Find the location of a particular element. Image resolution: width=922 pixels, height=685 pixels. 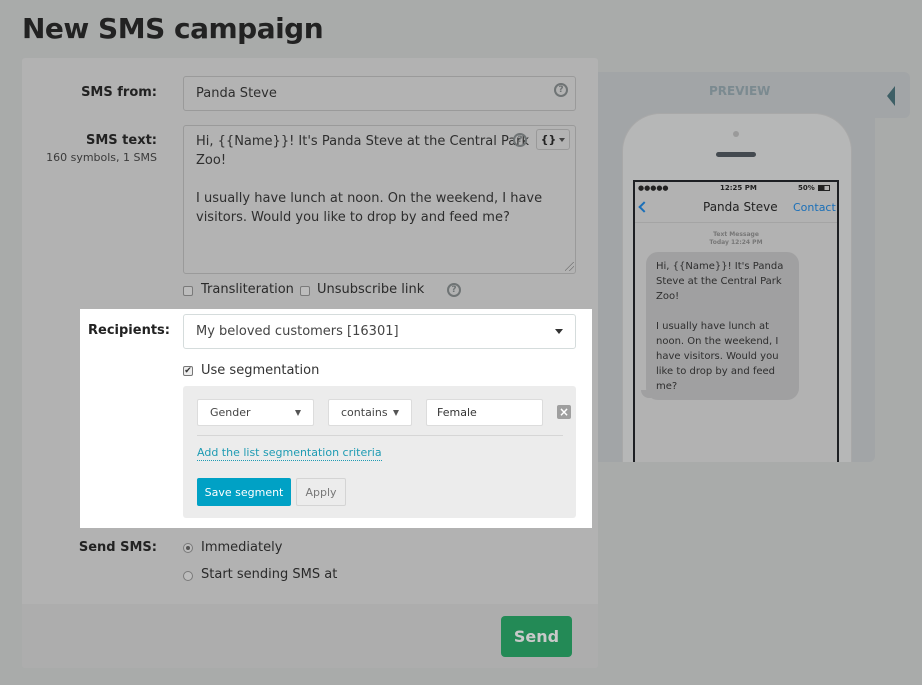

send-immediately-radio is located at coordinates (188, 548).